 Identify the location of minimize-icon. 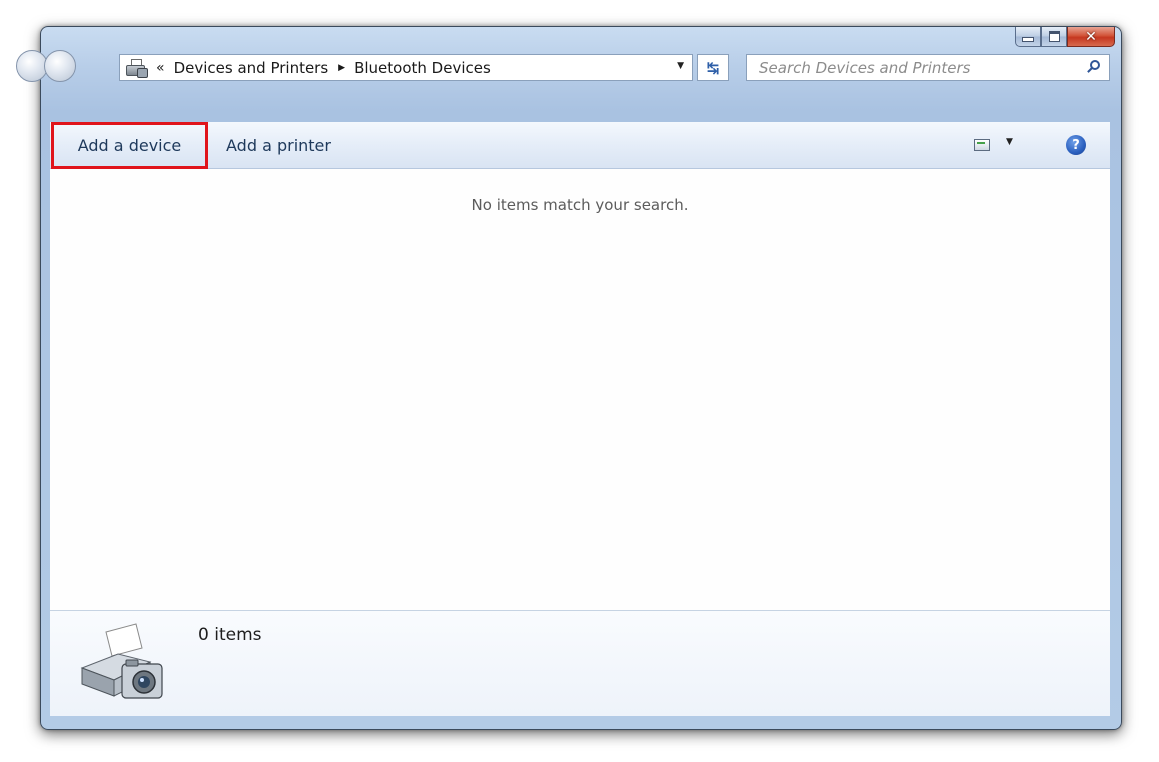
(1028, 39).